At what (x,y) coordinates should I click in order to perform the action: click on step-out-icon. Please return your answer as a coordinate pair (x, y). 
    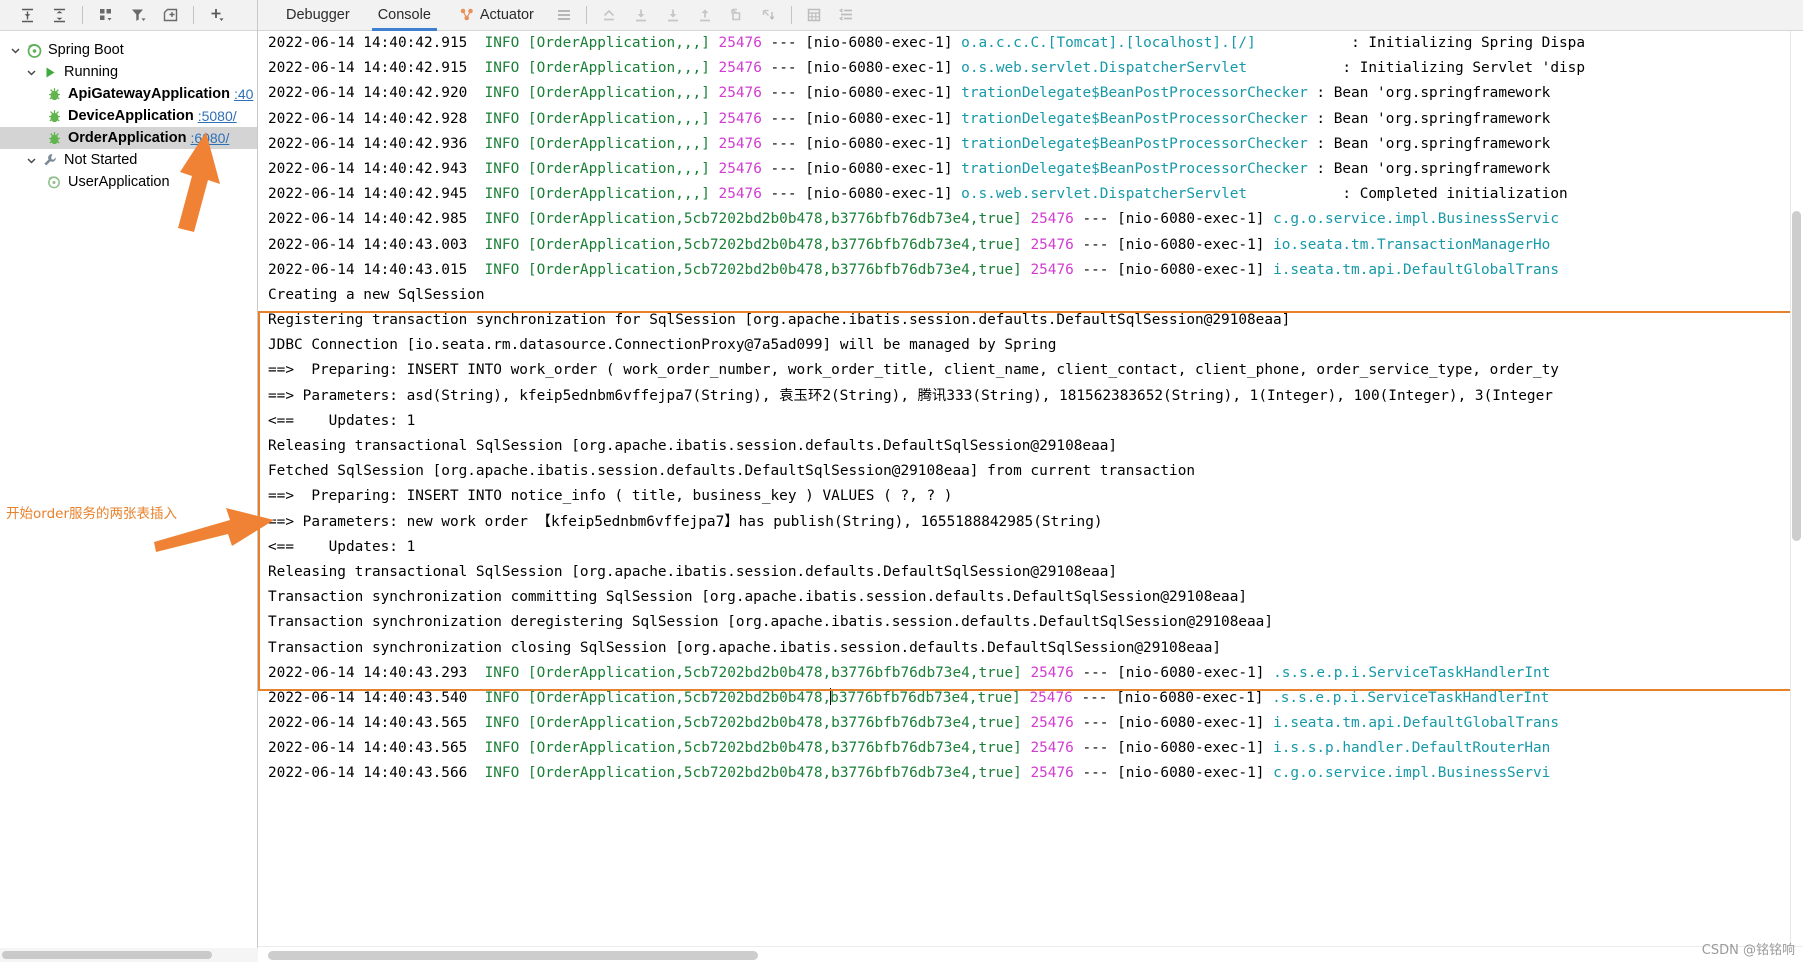
    Looking at the image, I should click on (609, 15).